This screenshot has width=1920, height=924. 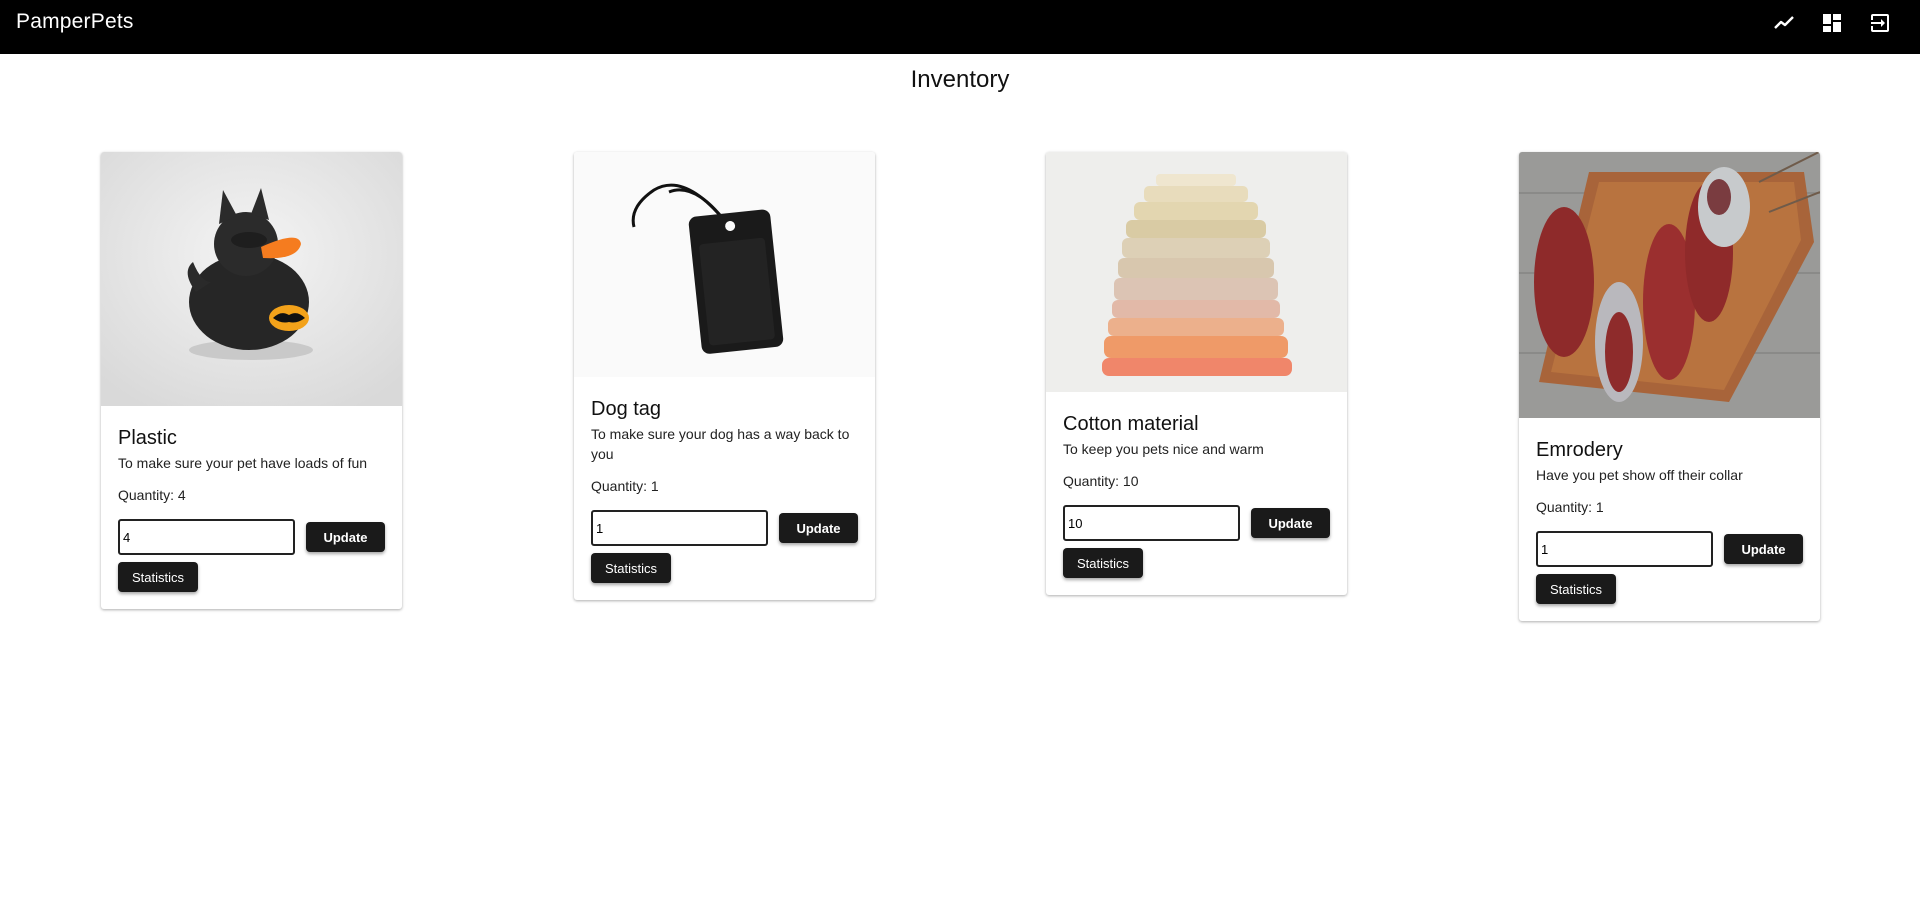 What do you see at coordinates (1669, 285) in the screenshot?
I see `yarn-skeins-on-board-image` at bounding box center [1669, 285].